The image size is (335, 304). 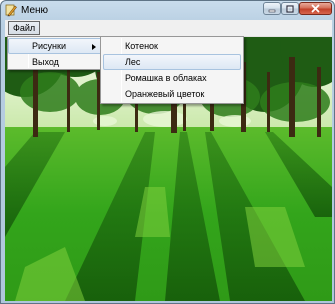 I want to click on menu-item-exit-label: Выход, so click(x=45, y=62).